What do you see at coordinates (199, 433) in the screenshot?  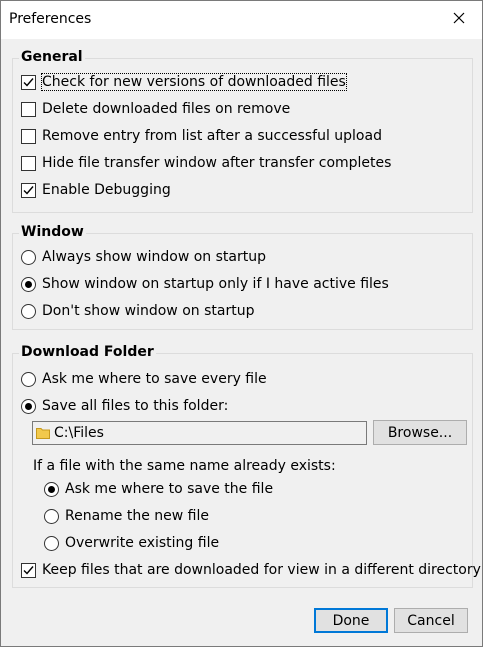 I see `folder-path-field: C:\Files` at bounding box center [199, 433].